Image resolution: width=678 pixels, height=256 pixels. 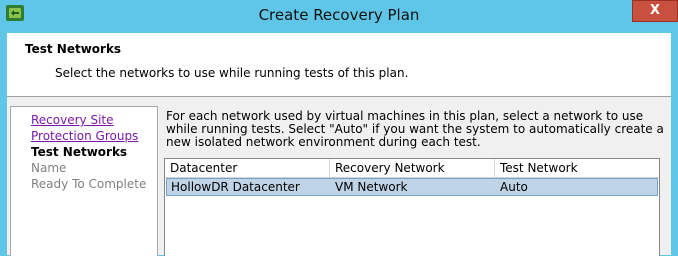 I want to click on close-button: X, so click(x=655, y=11).